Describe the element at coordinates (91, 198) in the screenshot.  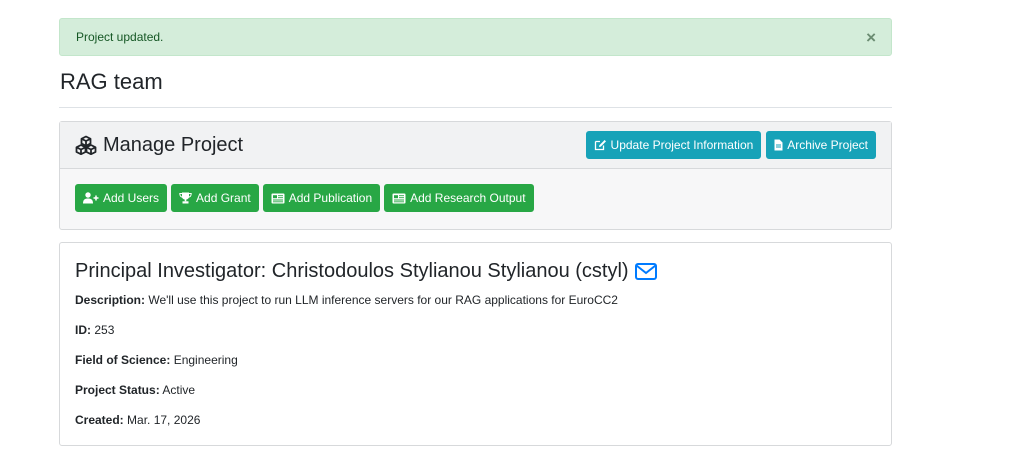
I see `user-plus-icon` at that location.